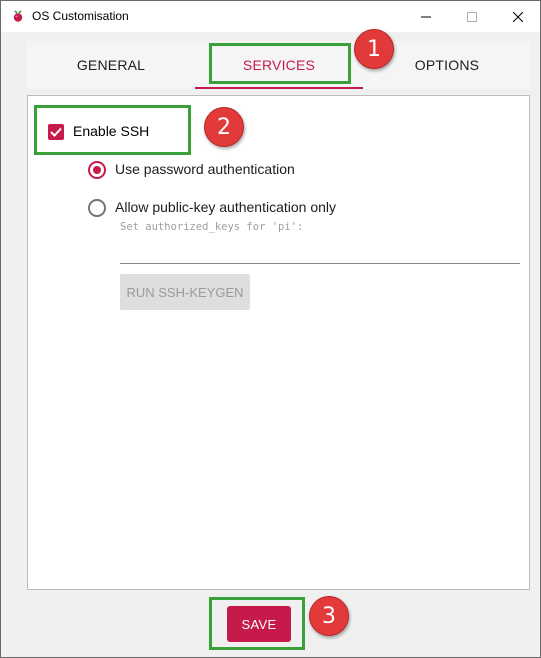  Describe the element at coordinates (329, 616) in the screenshot. I see `step-badge-3: 3` at that location.